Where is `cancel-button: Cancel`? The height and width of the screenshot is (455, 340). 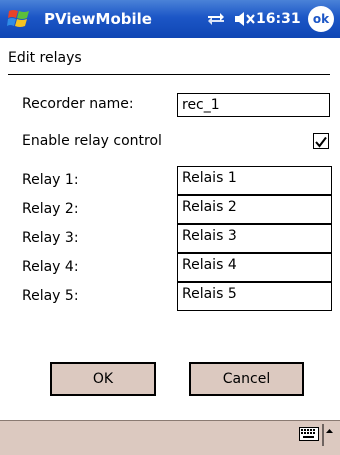
cancel-button: Cancel is located at coordinates (246, 379).